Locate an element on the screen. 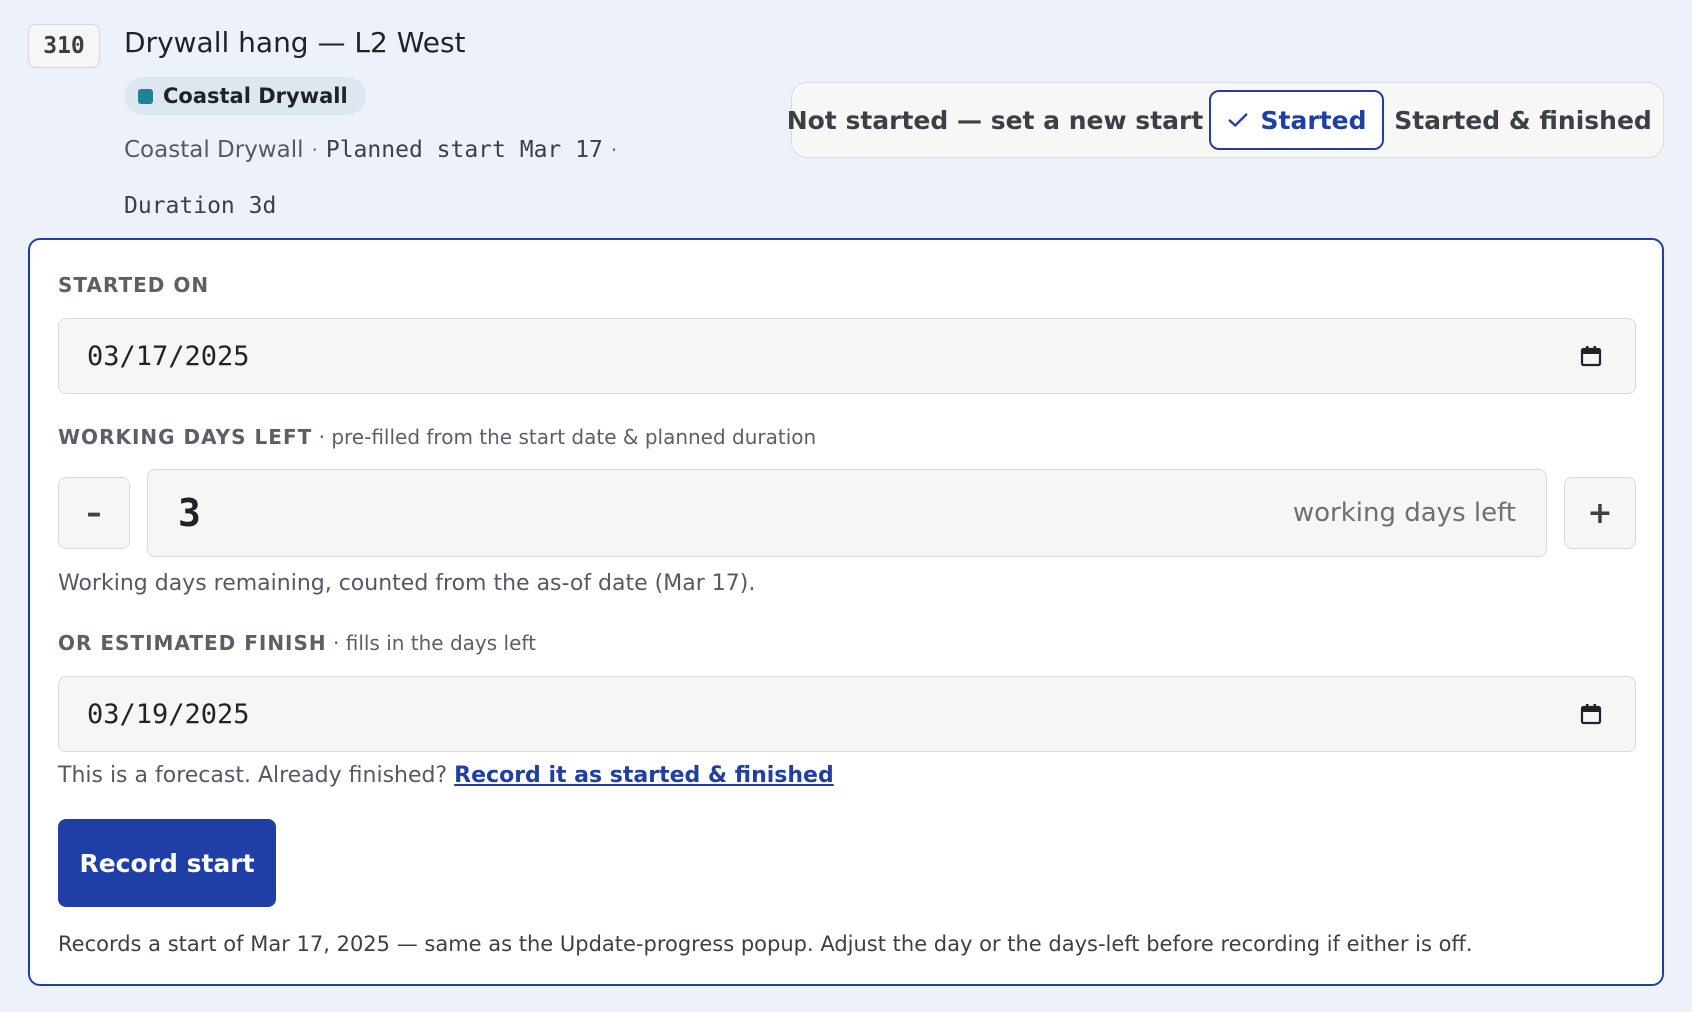 The width and height of the screenshot is (1692, 1012). estimated-finish-input: 03/19/2025 is located at coordinates (847, 714).